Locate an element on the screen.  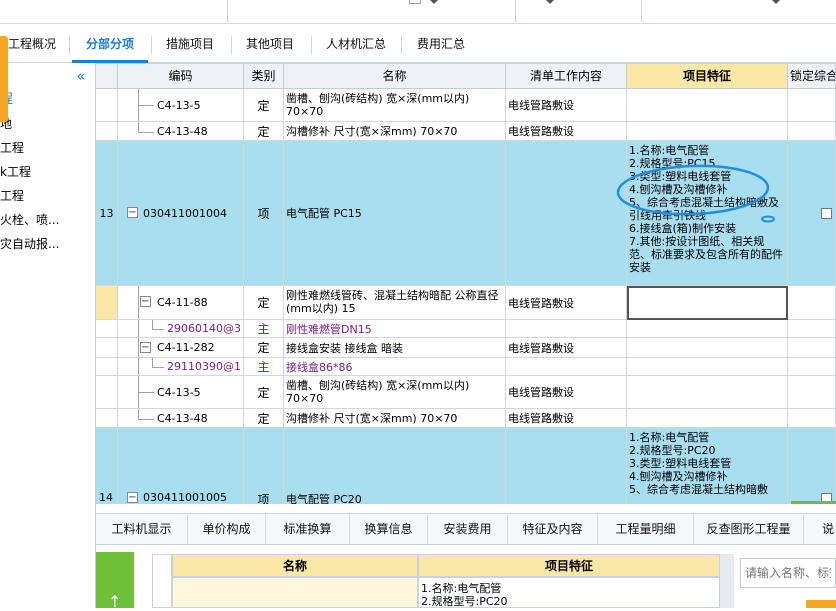
header-type: 类别 is located at coordinates (264, 76).